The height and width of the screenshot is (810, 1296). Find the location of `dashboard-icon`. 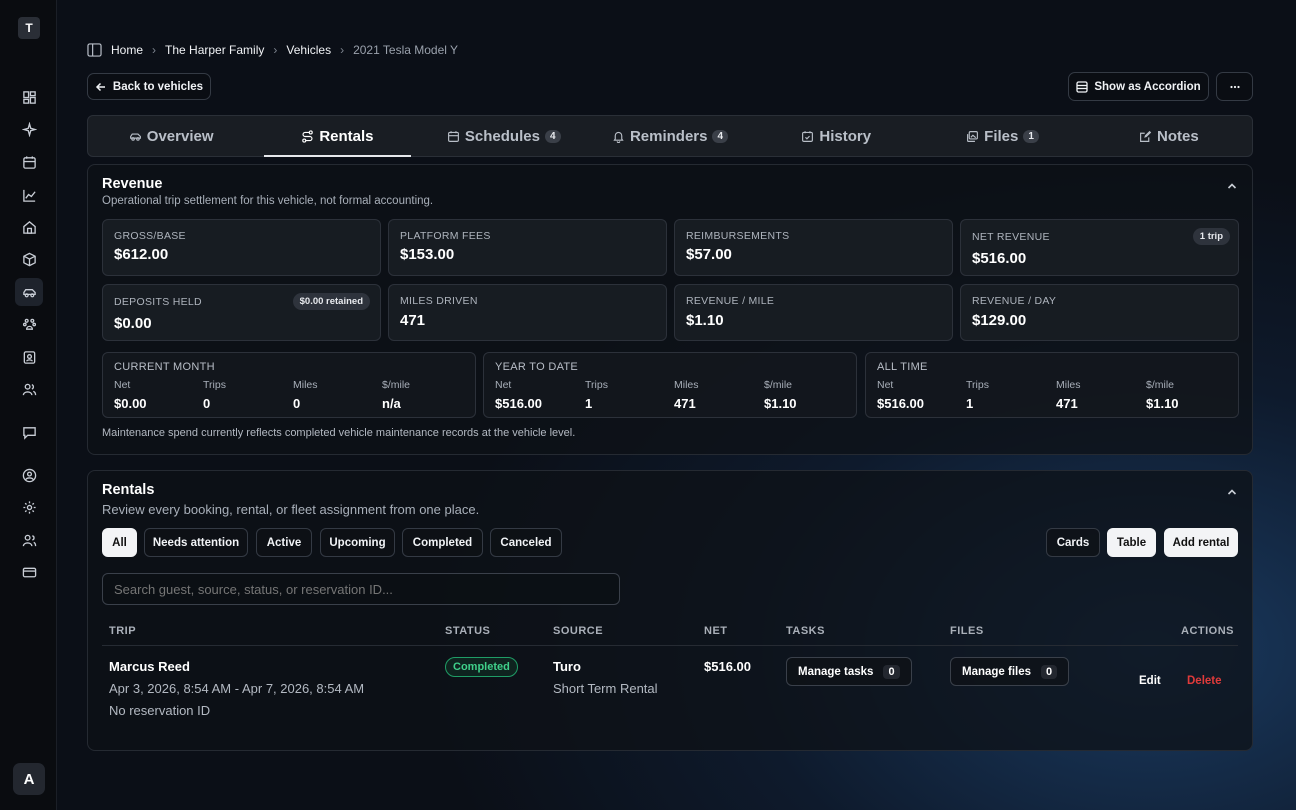

dashboard-icon is located at coordinates (29, 97).